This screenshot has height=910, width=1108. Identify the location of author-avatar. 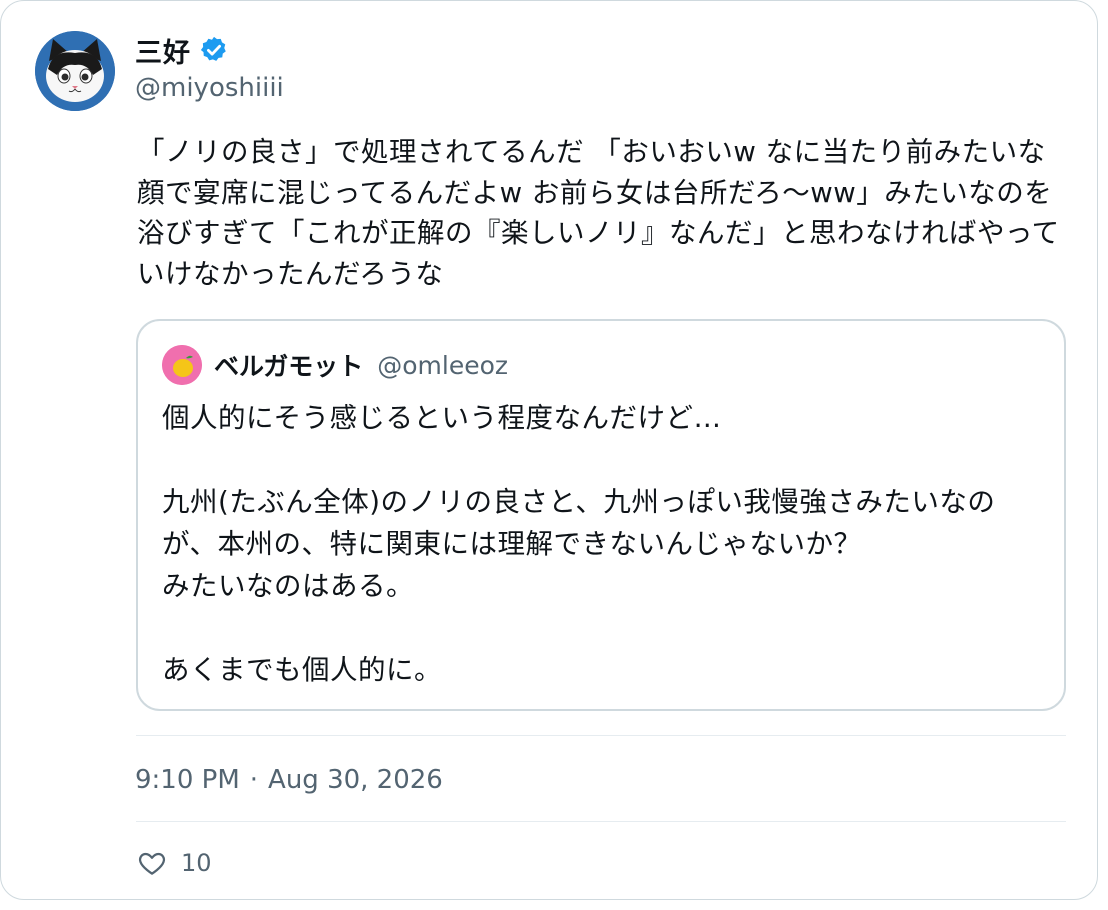
(75, 71).